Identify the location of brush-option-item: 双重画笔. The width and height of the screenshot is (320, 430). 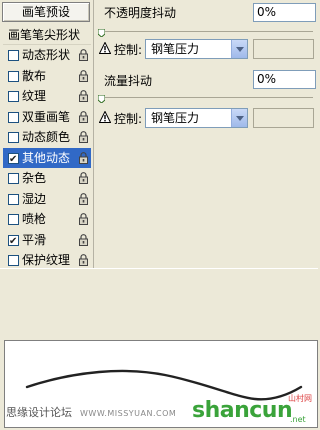
(47, 117).